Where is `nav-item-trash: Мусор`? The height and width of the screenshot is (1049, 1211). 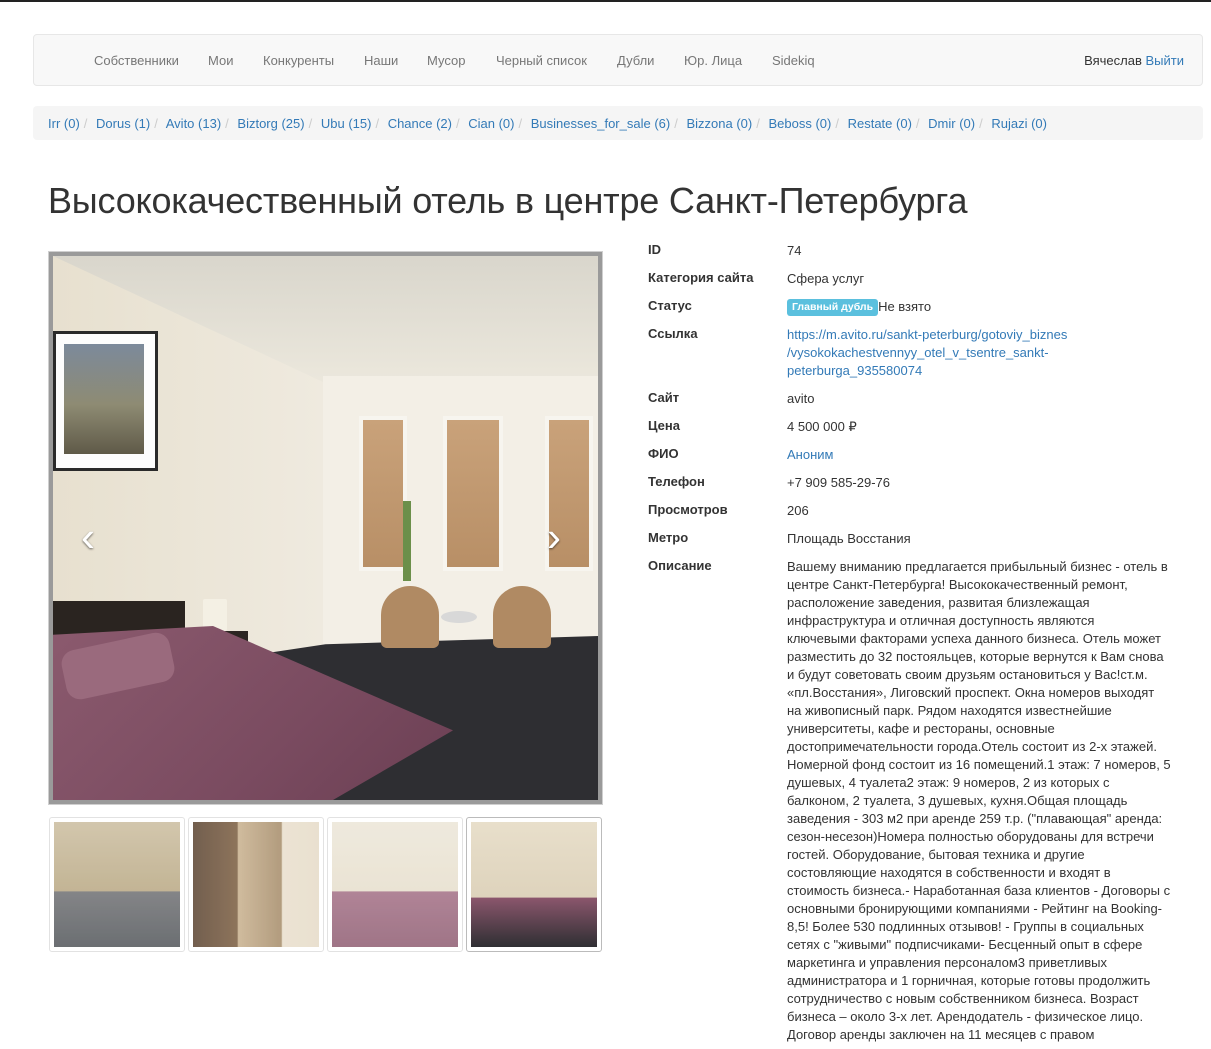 nav-item-trash: Мусор is located at coordinates (446, 60).